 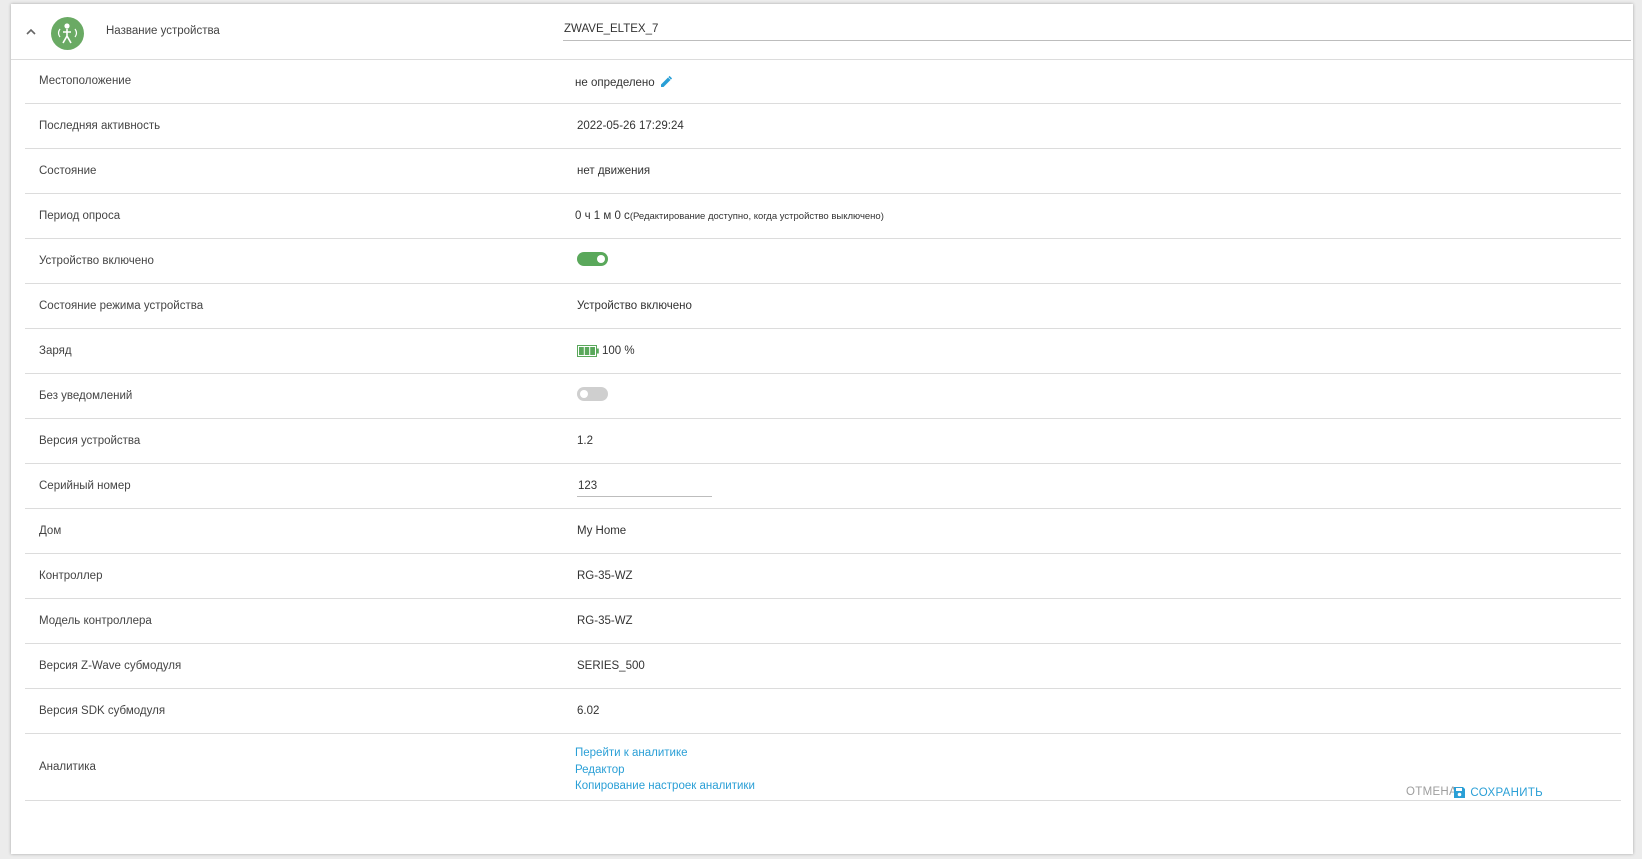 I want to click on location-text: не определено, so click(x=615, y=83).